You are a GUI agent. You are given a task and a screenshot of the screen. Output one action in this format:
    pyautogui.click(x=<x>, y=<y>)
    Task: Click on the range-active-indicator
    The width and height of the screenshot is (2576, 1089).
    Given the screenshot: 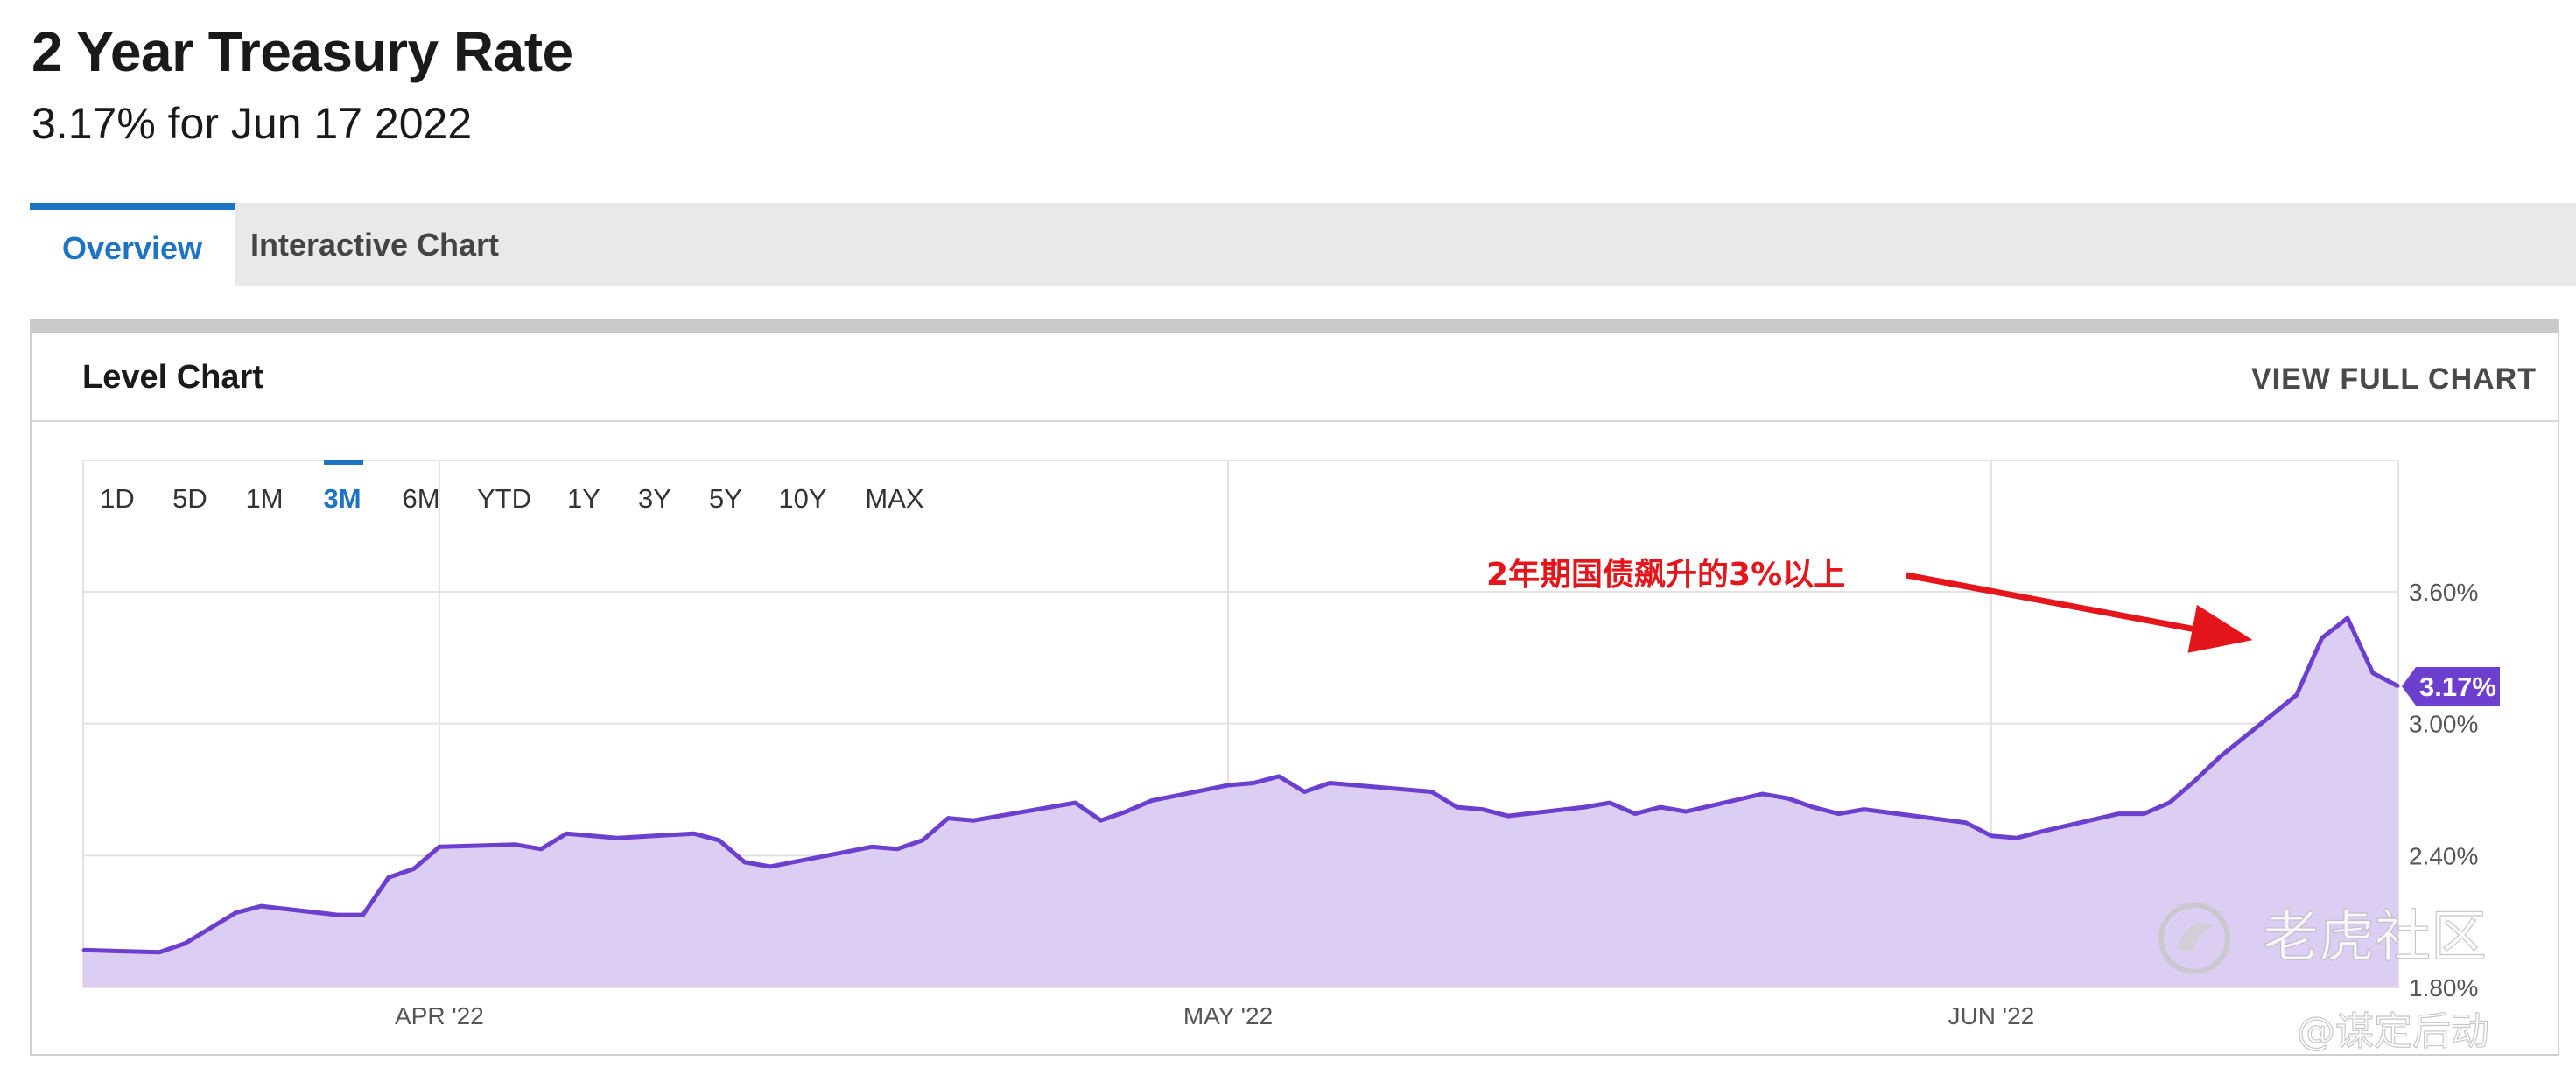 What is the action you would take?
    pyautogui.click(x=344, y=463)
    